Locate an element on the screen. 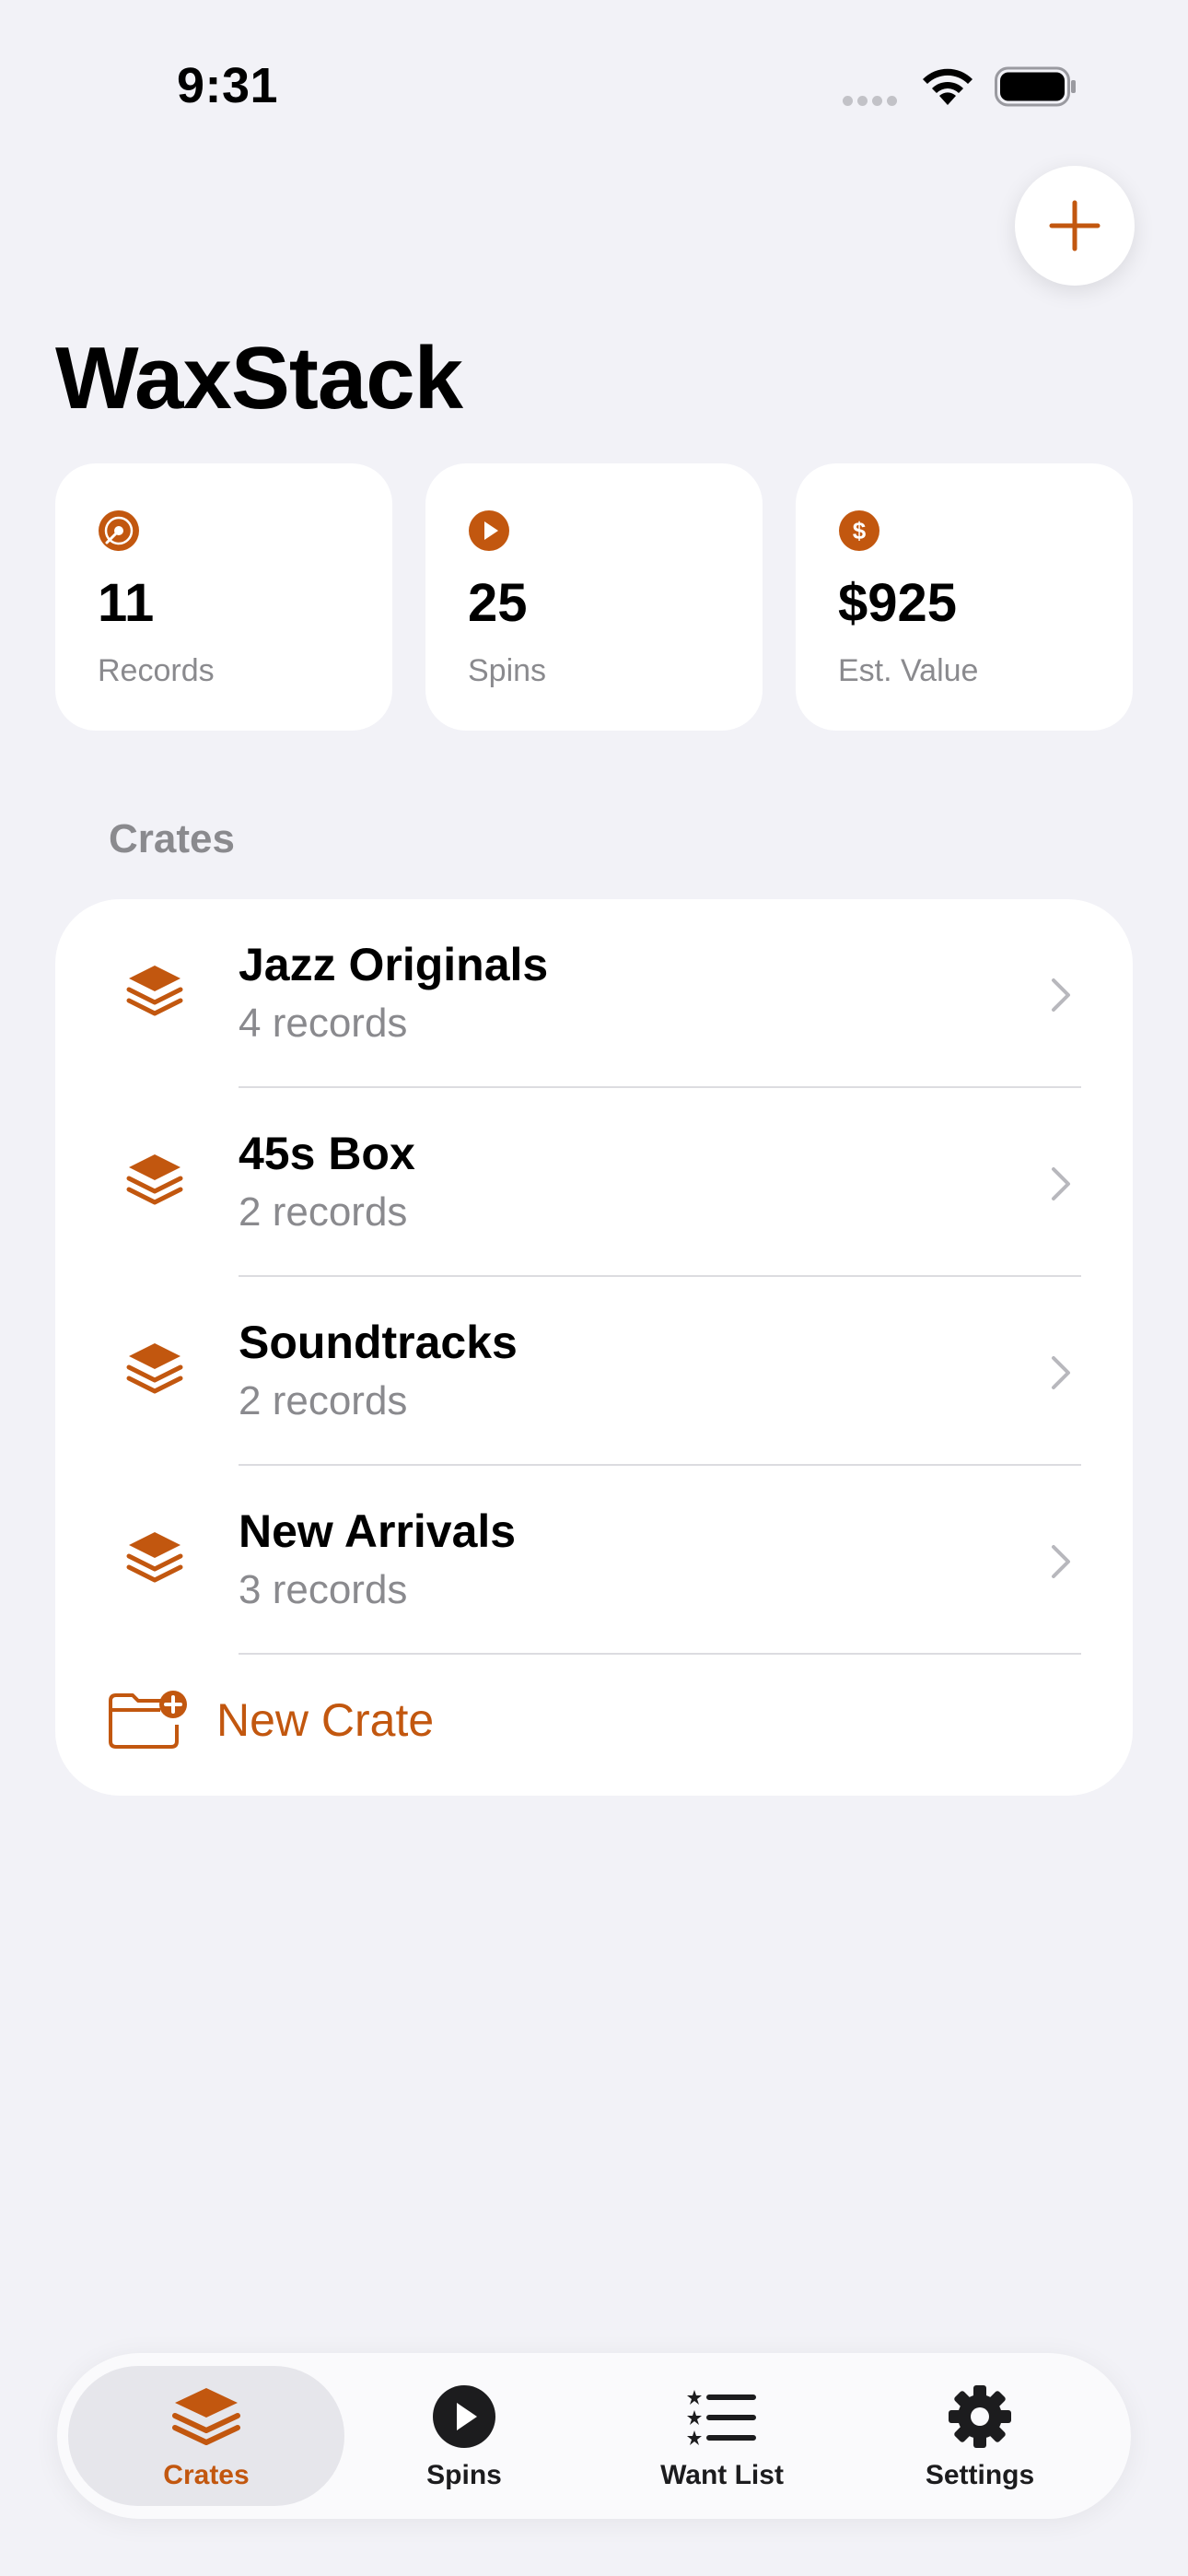  tab-settings: Settings is located at coordinates (980, 2436).